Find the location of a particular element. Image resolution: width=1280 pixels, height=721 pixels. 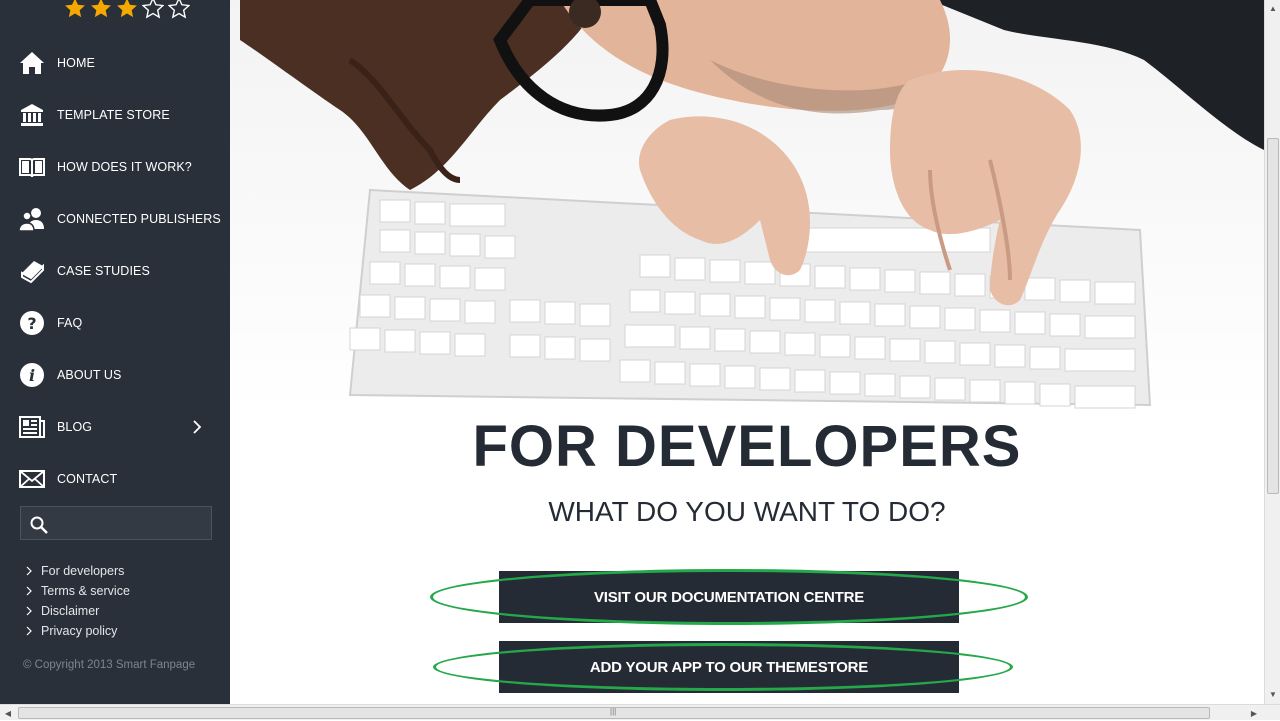

scroll-left-arrow-icon: ◀ is located at coordinates (8, 713).